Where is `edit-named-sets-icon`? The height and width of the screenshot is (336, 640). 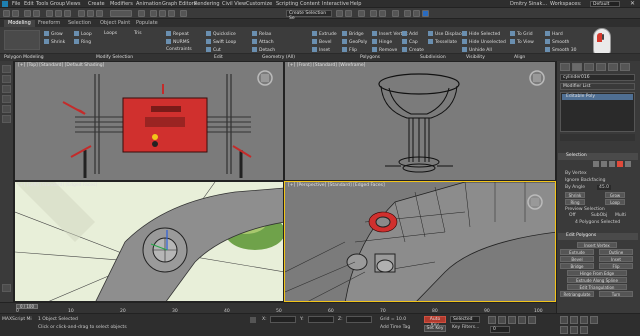 edit-named-sets-icon is located at coordinates (183, 13).